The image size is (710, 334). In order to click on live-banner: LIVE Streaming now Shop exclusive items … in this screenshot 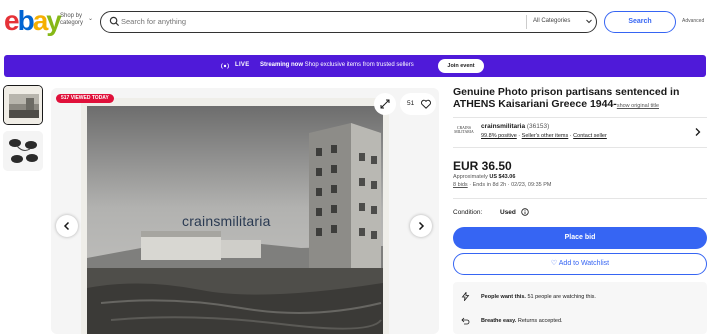, I will do `click(355, 66)`.